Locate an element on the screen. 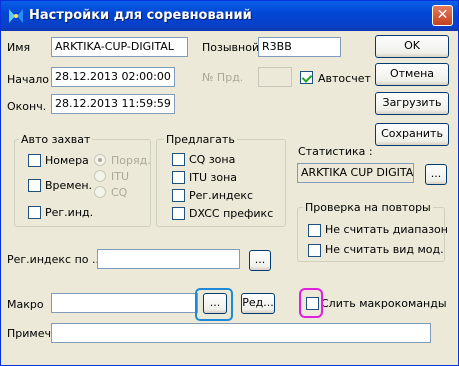 The image size is (459, 366). time-checkbox is located at coordinates (34, 185).